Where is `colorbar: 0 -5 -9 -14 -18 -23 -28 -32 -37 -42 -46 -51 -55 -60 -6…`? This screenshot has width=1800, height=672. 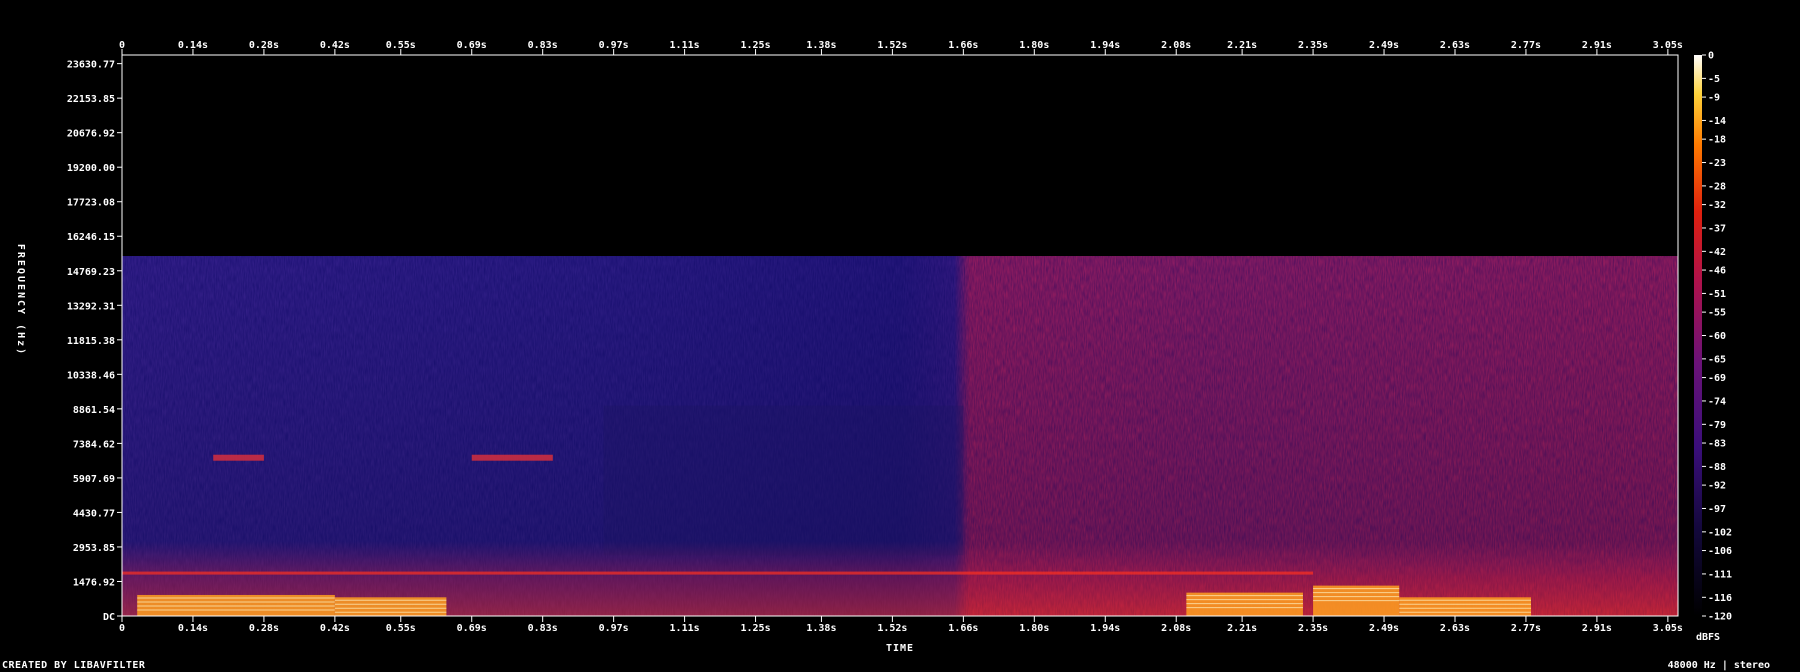
colorbar: 0 -5 -9 -14 -18 -23 -28 -32 -37 -42 -46 -51 -55 -60 -6… is located at coordinates (1713, 337).